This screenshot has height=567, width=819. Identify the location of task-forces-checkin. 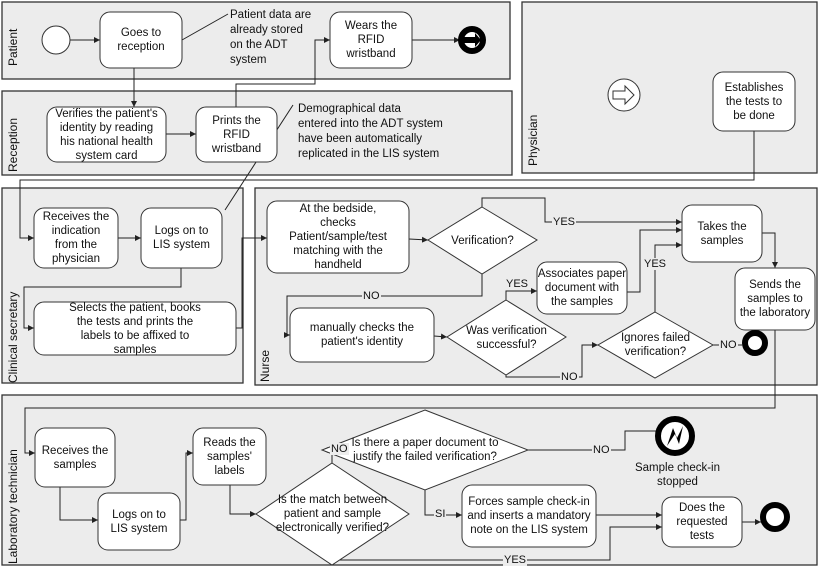
(529, 516).